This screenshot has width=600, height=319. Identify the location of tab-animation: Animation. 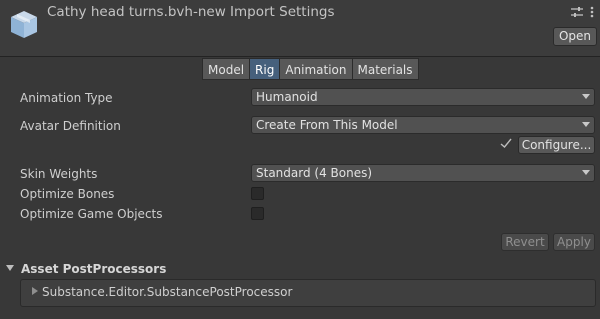
(316, 69).